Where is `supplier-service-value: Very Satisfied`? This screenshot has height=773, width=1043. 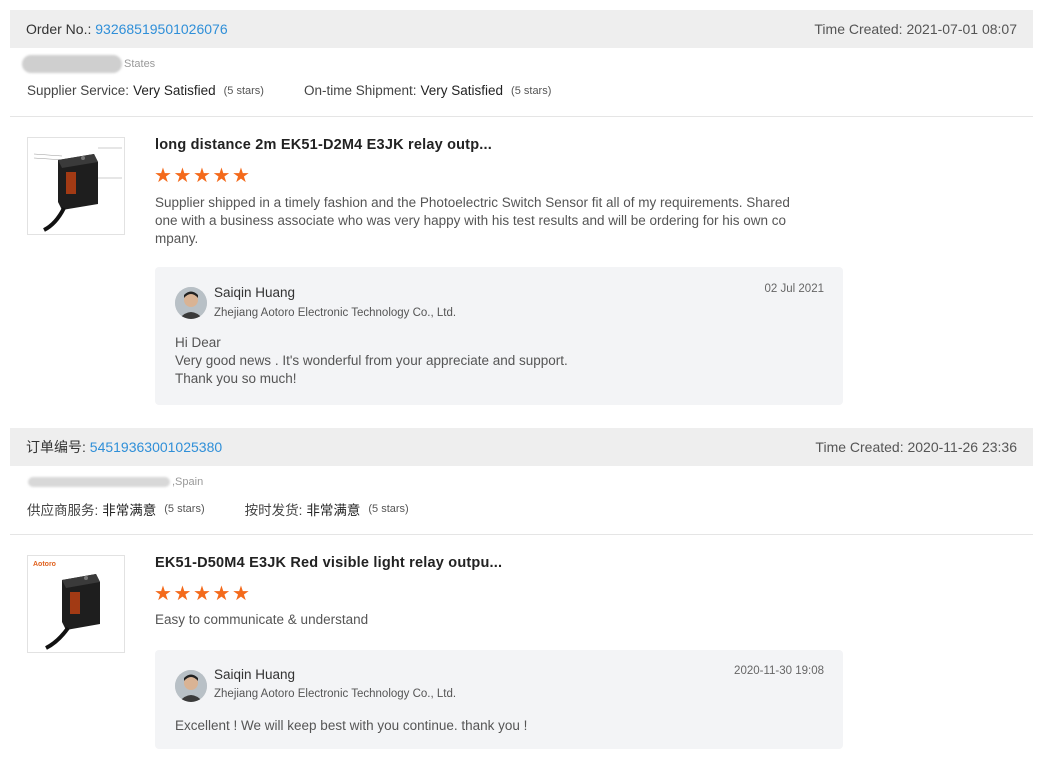
supplier-service-value: Very Satisfied is located at coordinates (174, 90).